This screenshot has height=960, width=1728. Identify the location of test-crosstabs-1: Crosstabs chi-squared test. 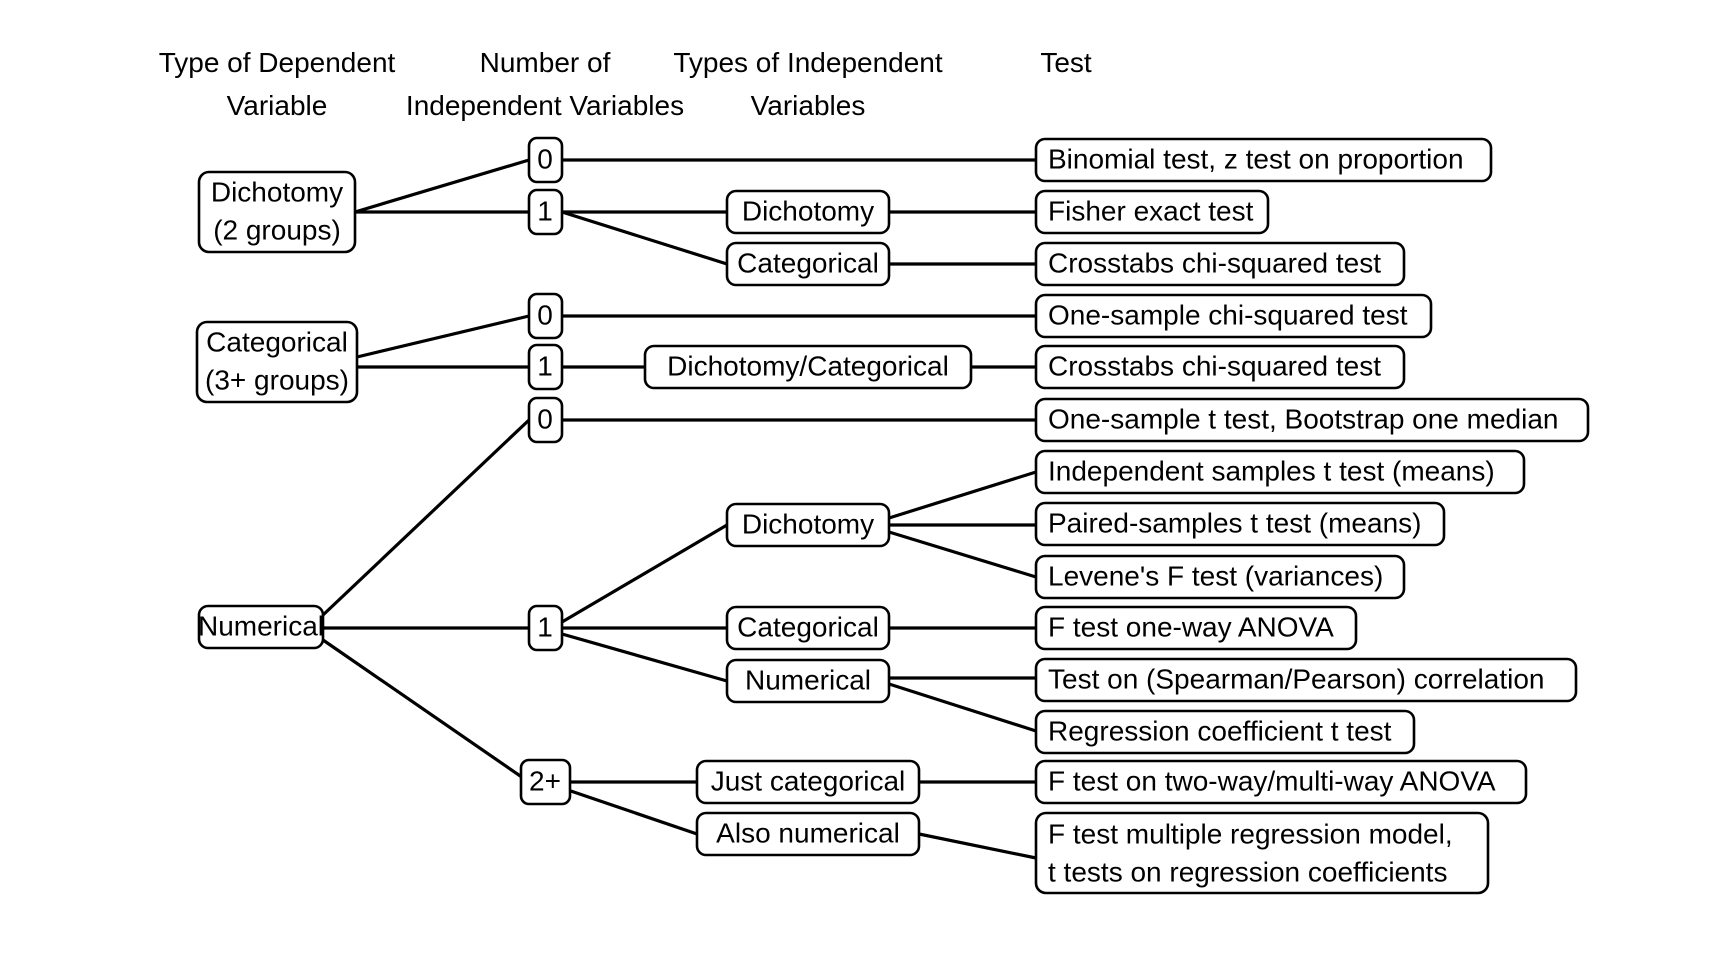
(1220, 264).